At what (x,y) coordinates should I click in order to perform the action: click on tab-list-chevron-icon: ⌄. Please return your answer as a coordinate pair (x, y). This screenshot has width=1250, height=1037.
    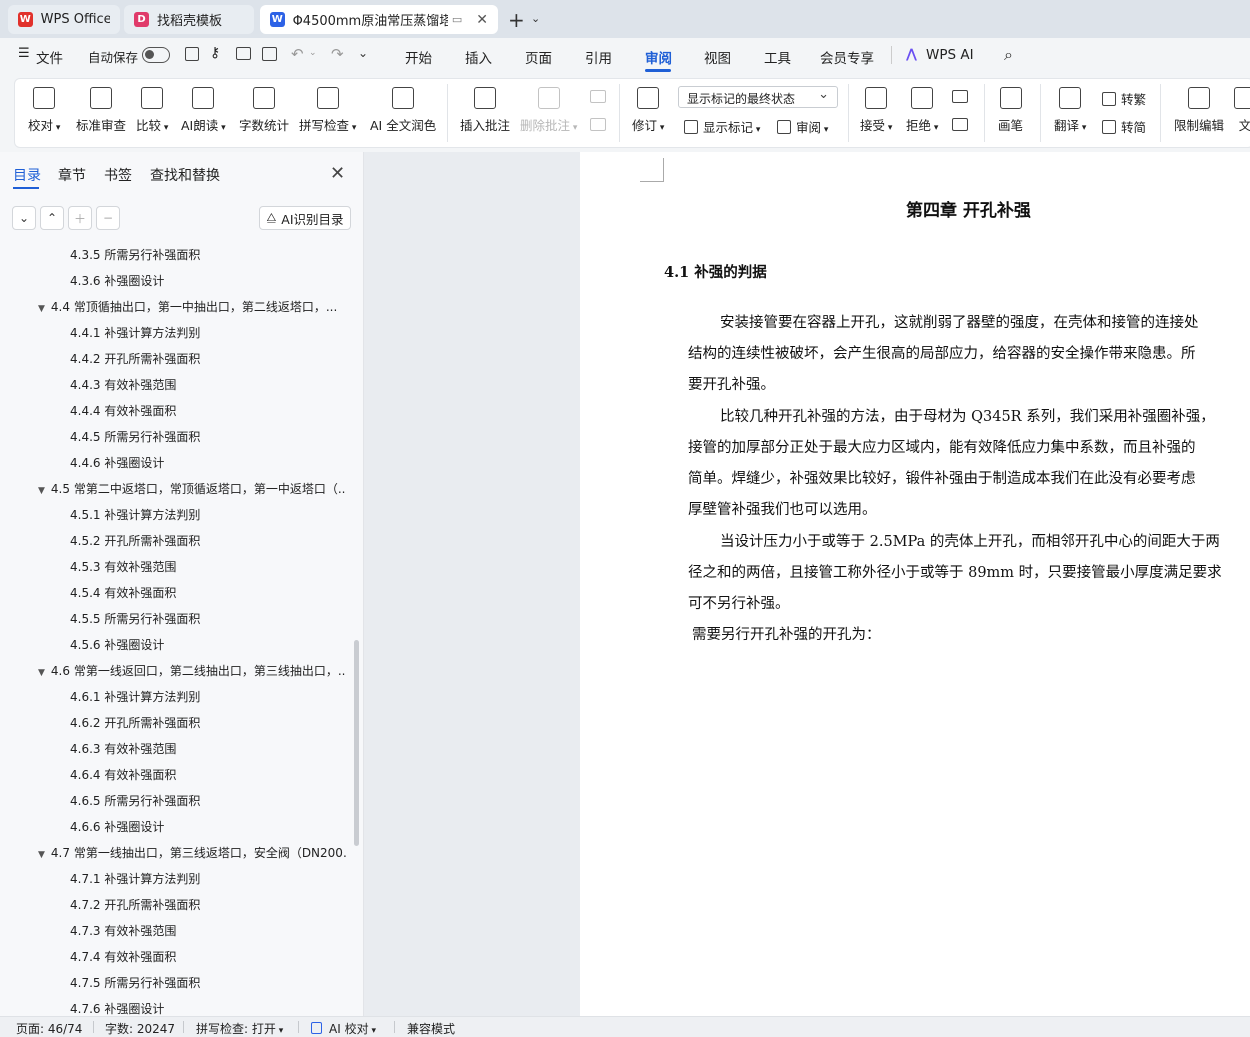
    Looking at the image, I should click on (535, 18).